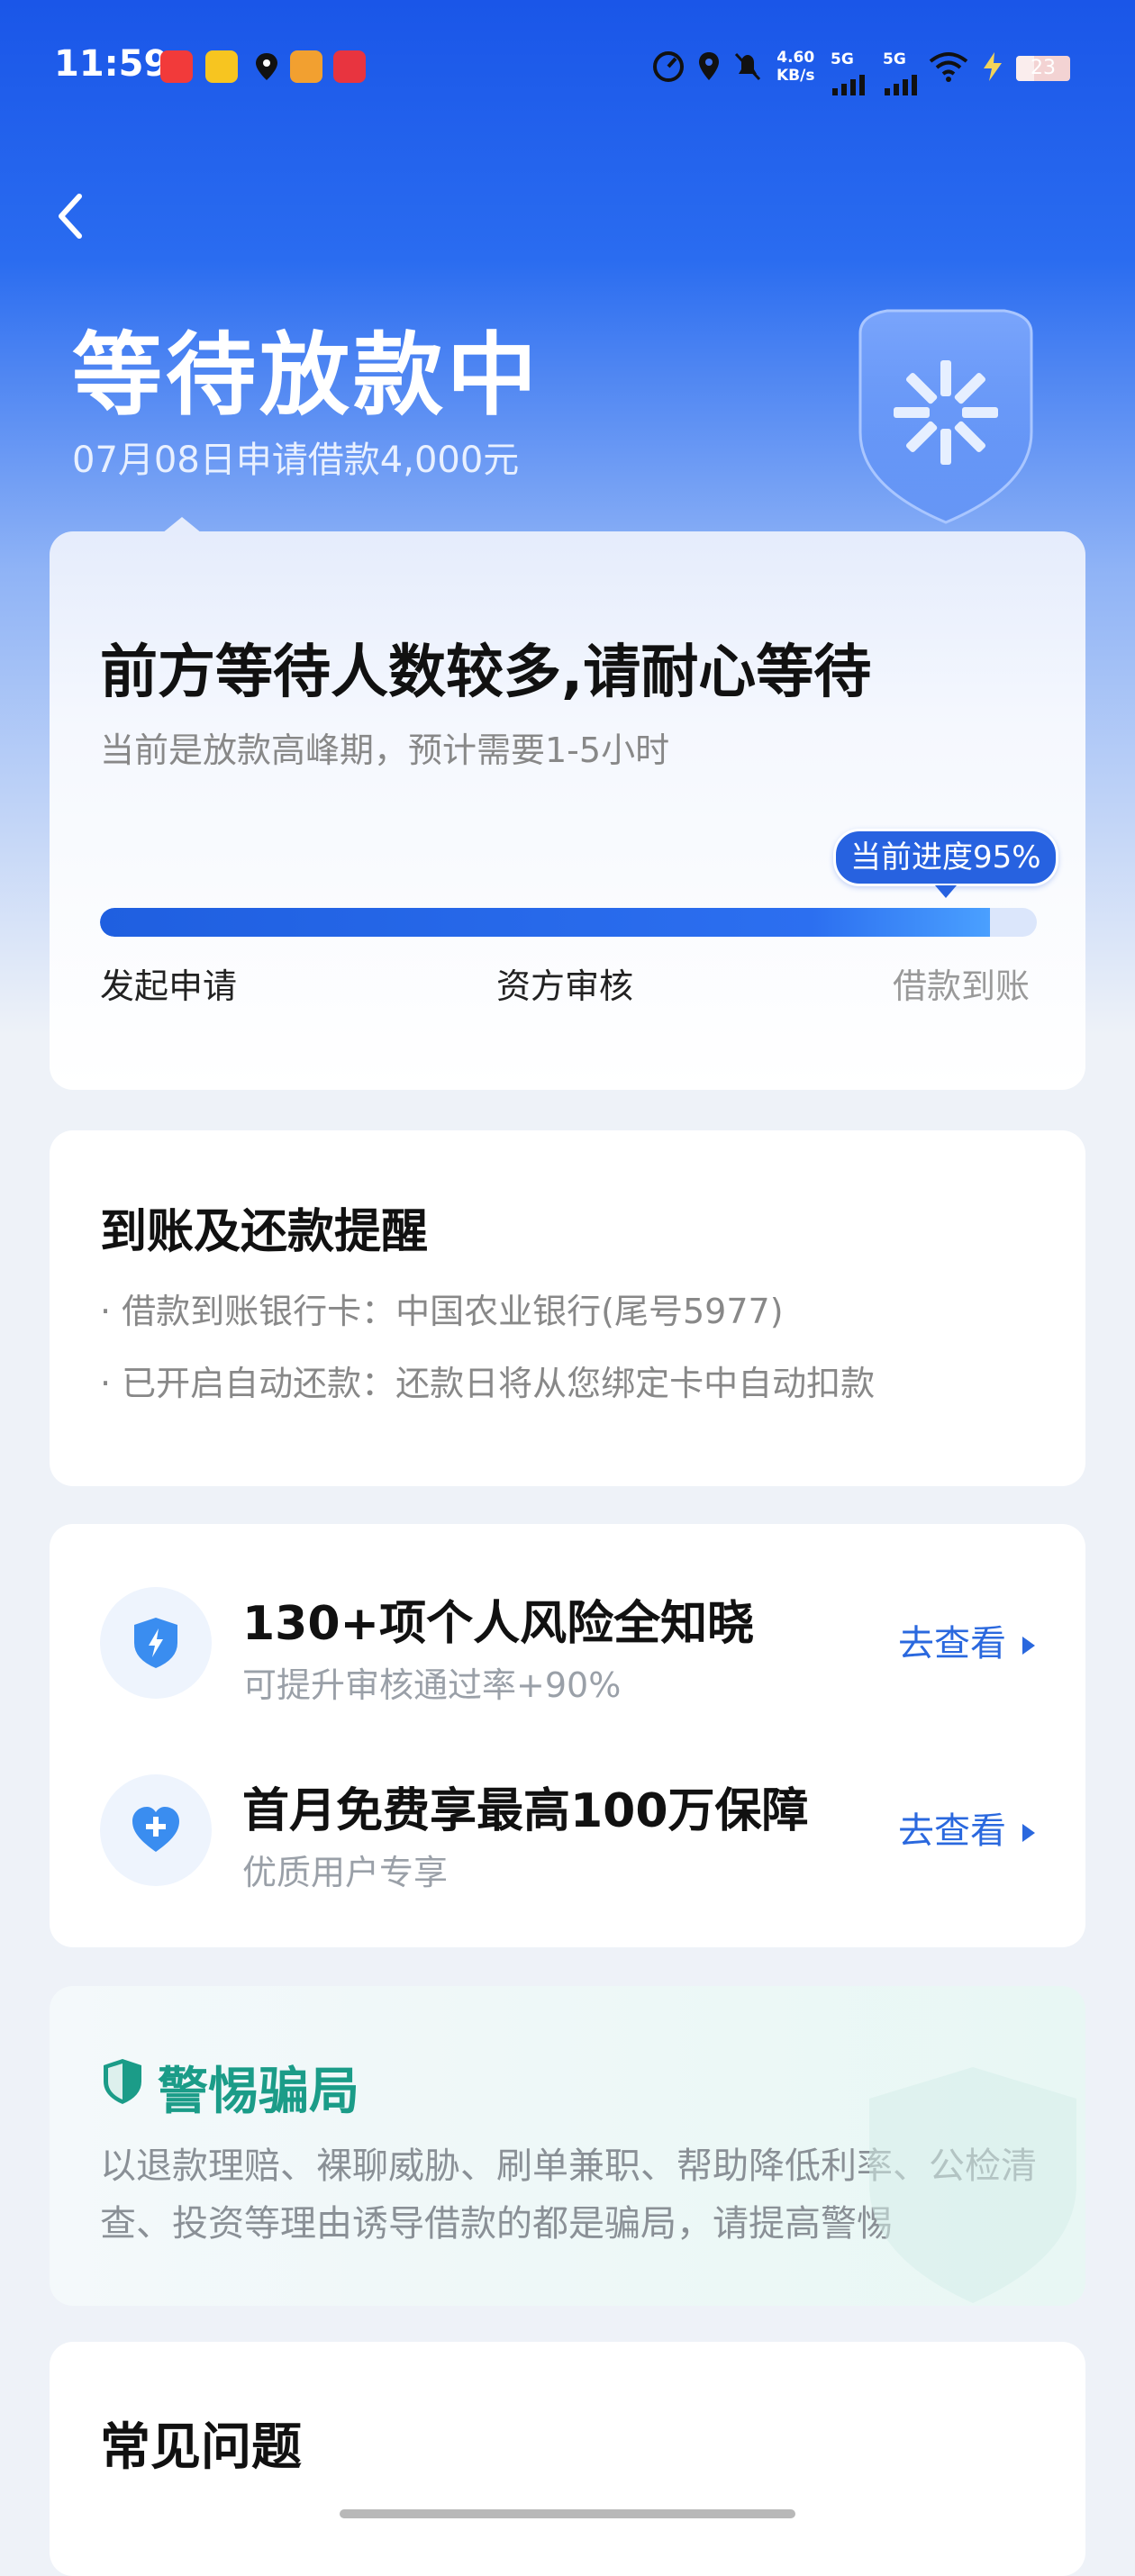 This screenshot has width=1135, height=2576. Describe the element at coordinates (948, 67) in the screenshot. I see `wifi-icon` at that location.